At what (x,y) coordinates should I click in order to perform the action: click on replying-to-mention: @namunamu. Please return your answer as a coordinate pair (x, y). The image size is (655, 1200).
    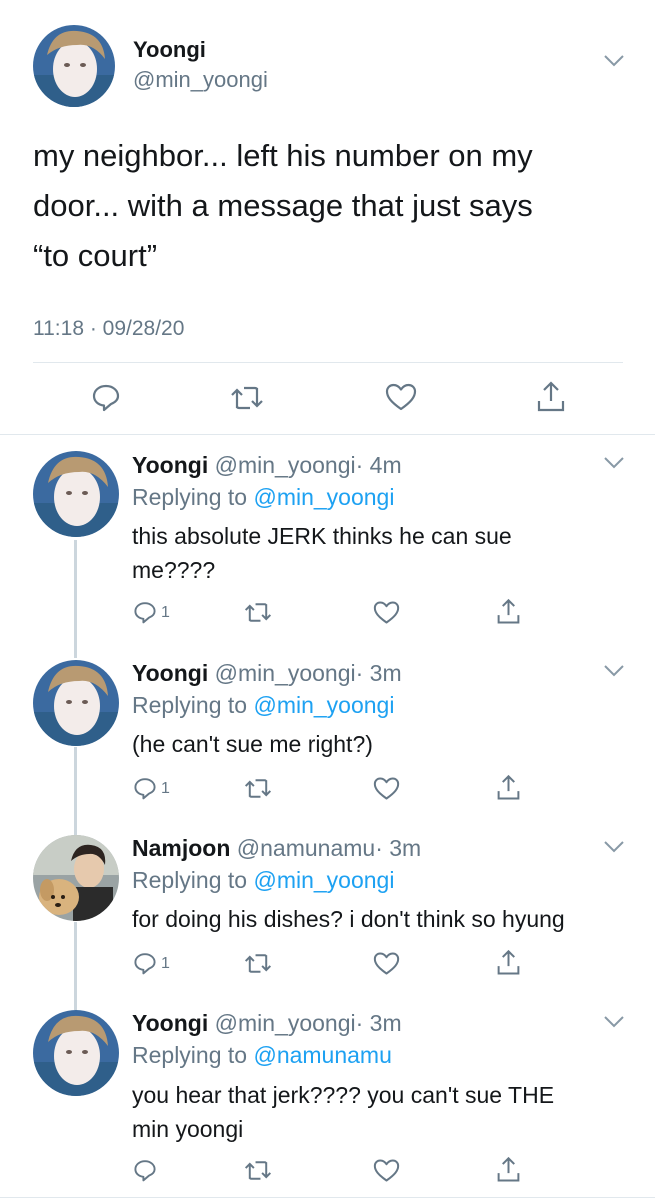
    Looking at the image, I should click on (322, 1055).